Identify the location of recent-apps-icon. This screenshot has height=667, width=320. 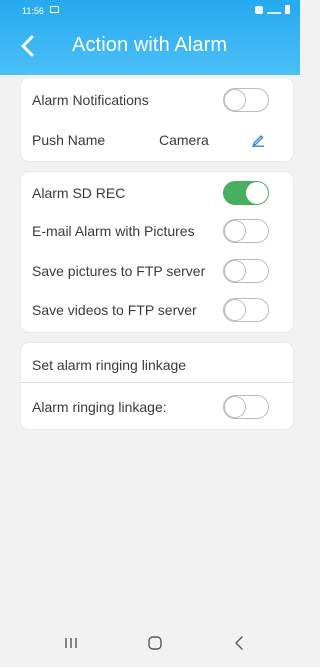
(71, 643).